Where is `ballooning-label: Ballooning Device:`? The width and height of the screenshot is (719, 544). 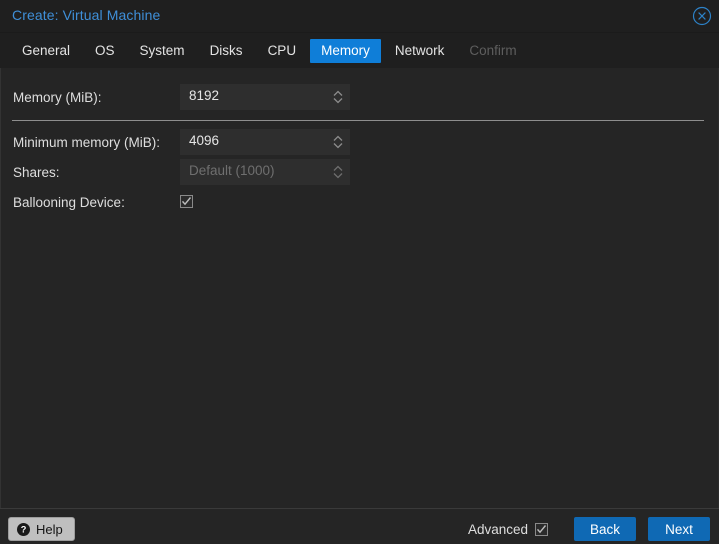
ballooning-label: Ballooning Device: is located at coordinates (69, 202).